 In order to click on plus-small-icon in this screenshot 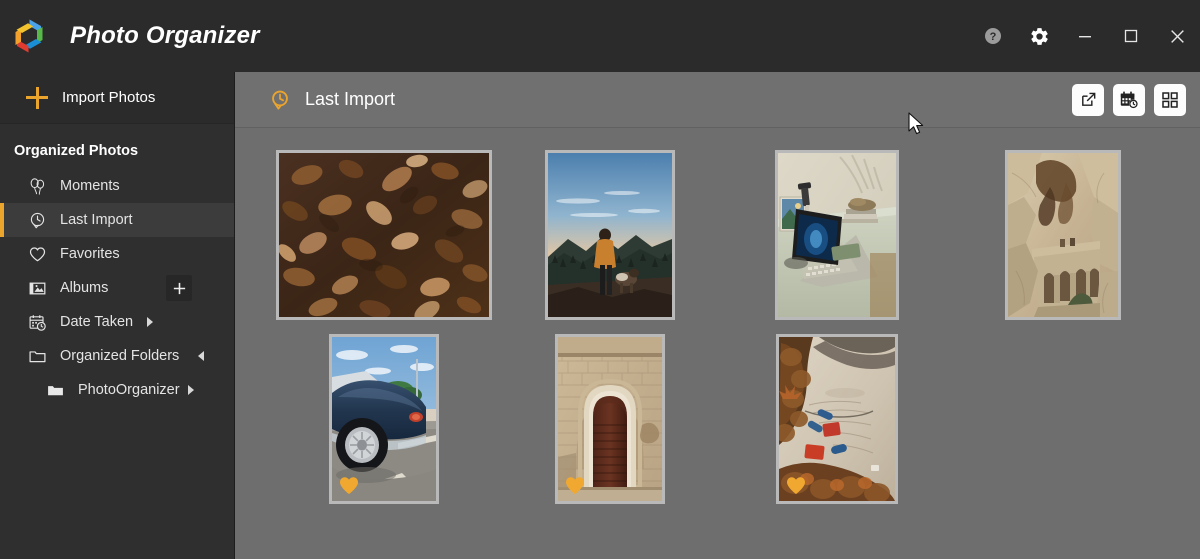, I will do `click(179, 288)`.